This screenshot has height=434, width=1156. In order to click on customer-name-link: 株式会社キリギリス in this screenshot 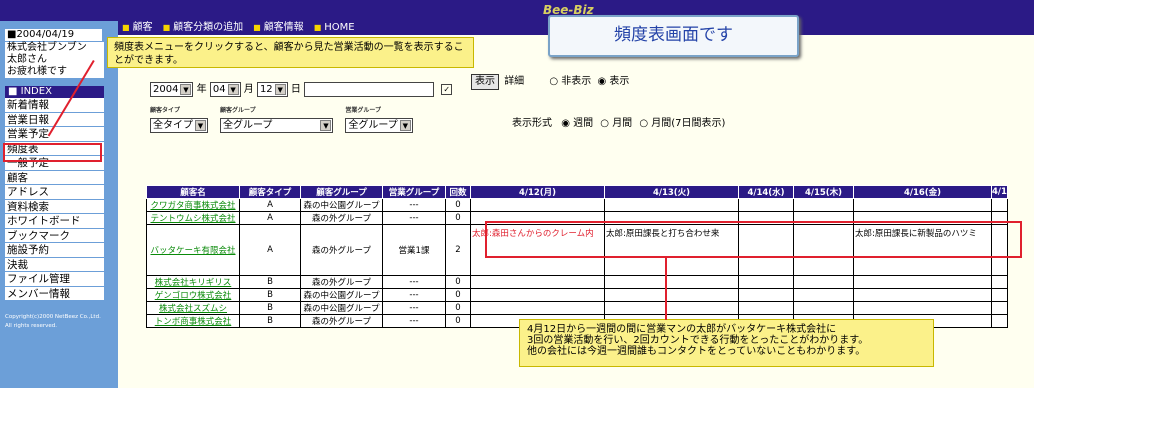, I will do `click(193, 282)`.